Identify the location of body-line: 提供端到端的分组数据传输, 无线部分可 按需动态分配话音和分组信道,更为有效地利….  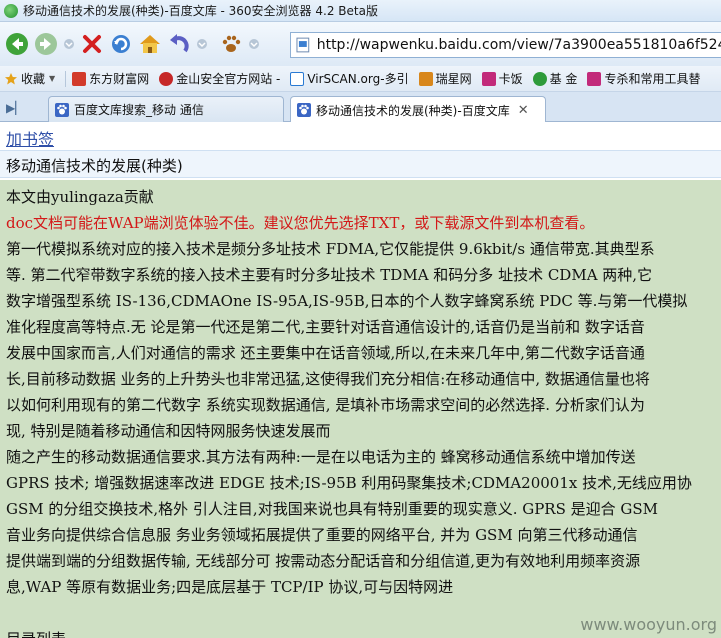
(323, 561).